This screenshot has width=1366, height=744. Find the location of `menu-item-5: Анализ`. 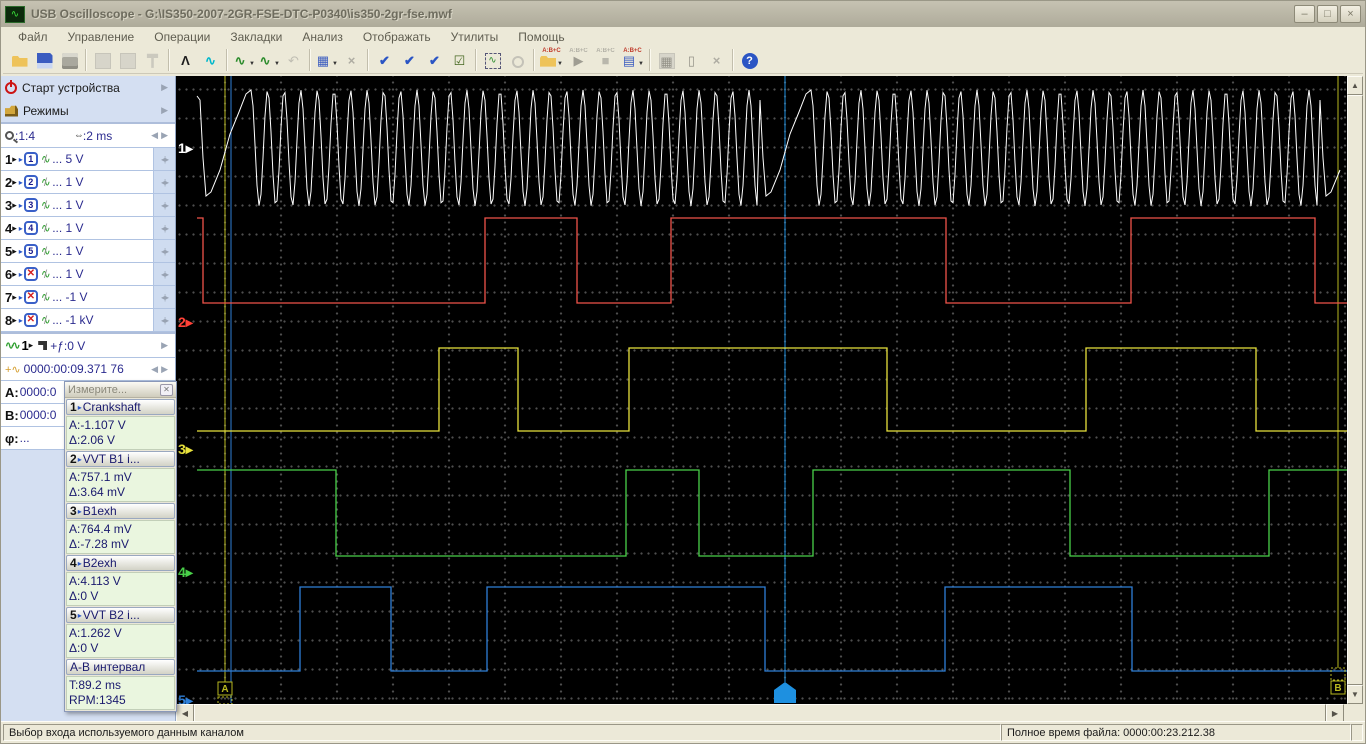

menu-item-5: Анализ is located at coordinates (322, 37).